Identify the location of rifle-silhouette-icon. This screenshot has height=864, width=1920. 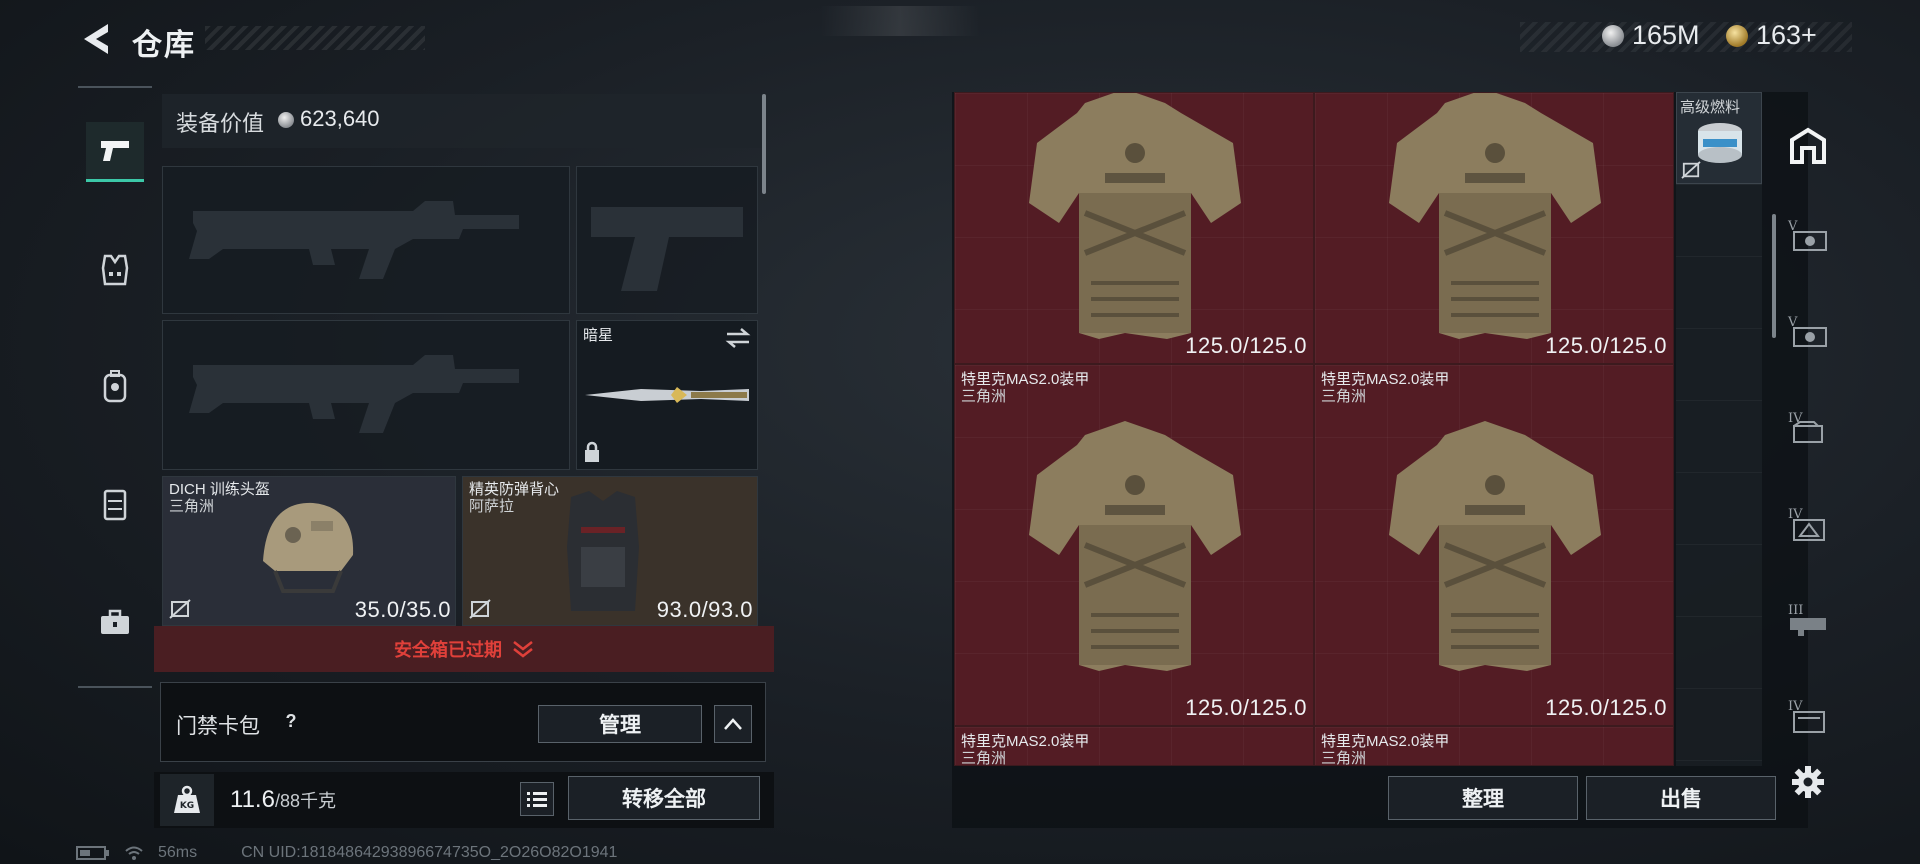
(354, 240).